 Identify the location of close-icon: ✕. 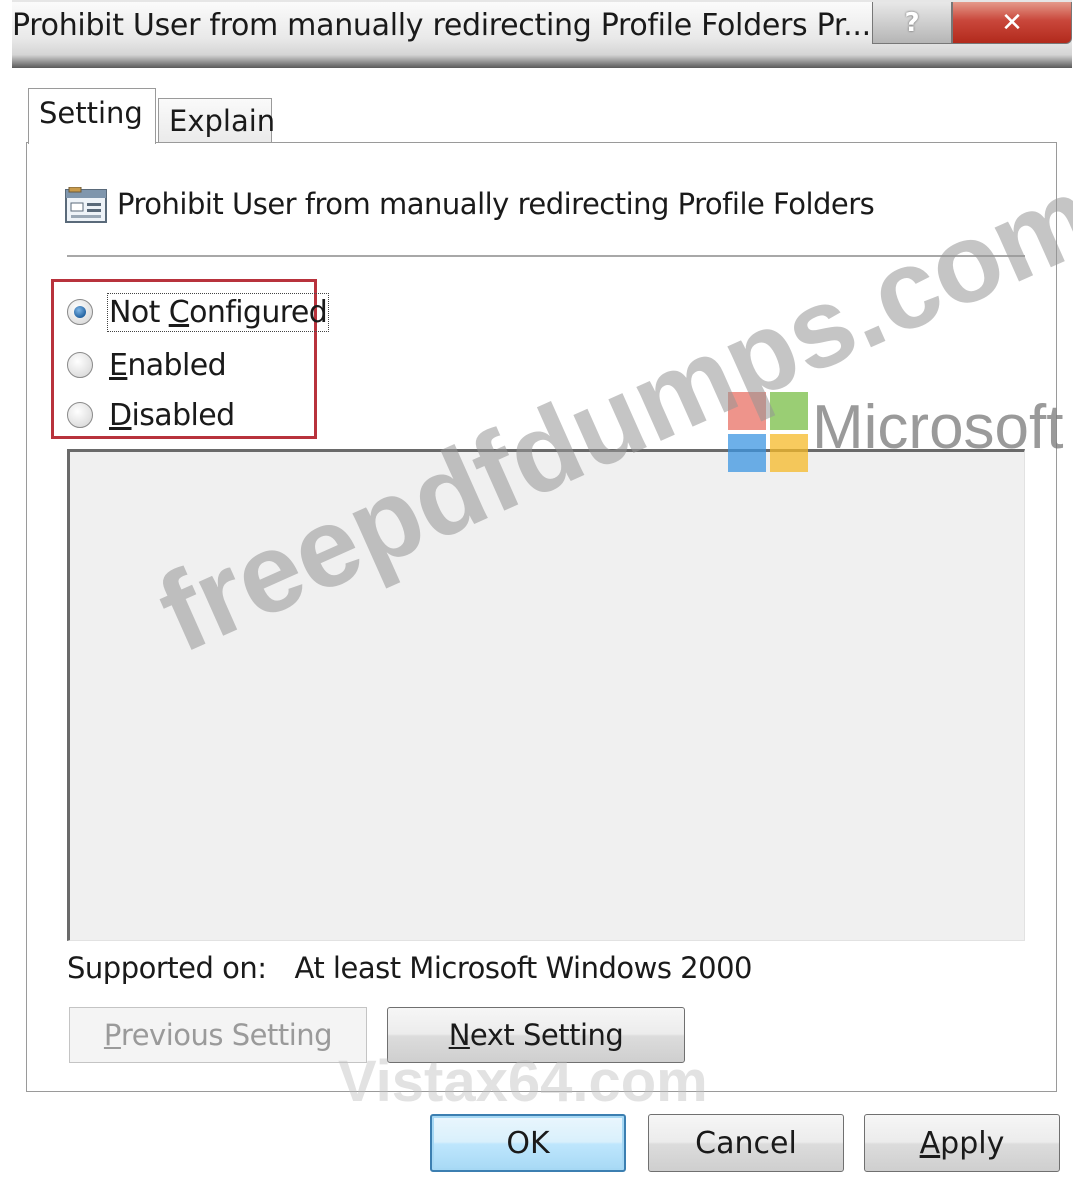
(1012, 22).